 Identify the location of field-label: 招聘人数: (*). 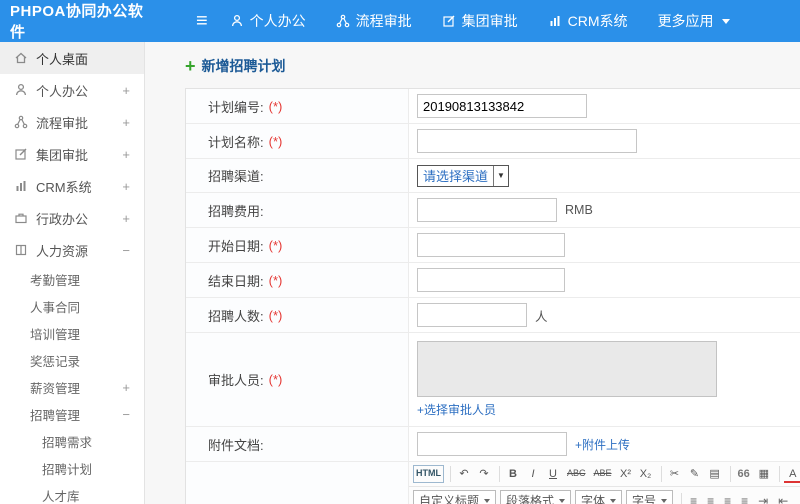
(297, 315).